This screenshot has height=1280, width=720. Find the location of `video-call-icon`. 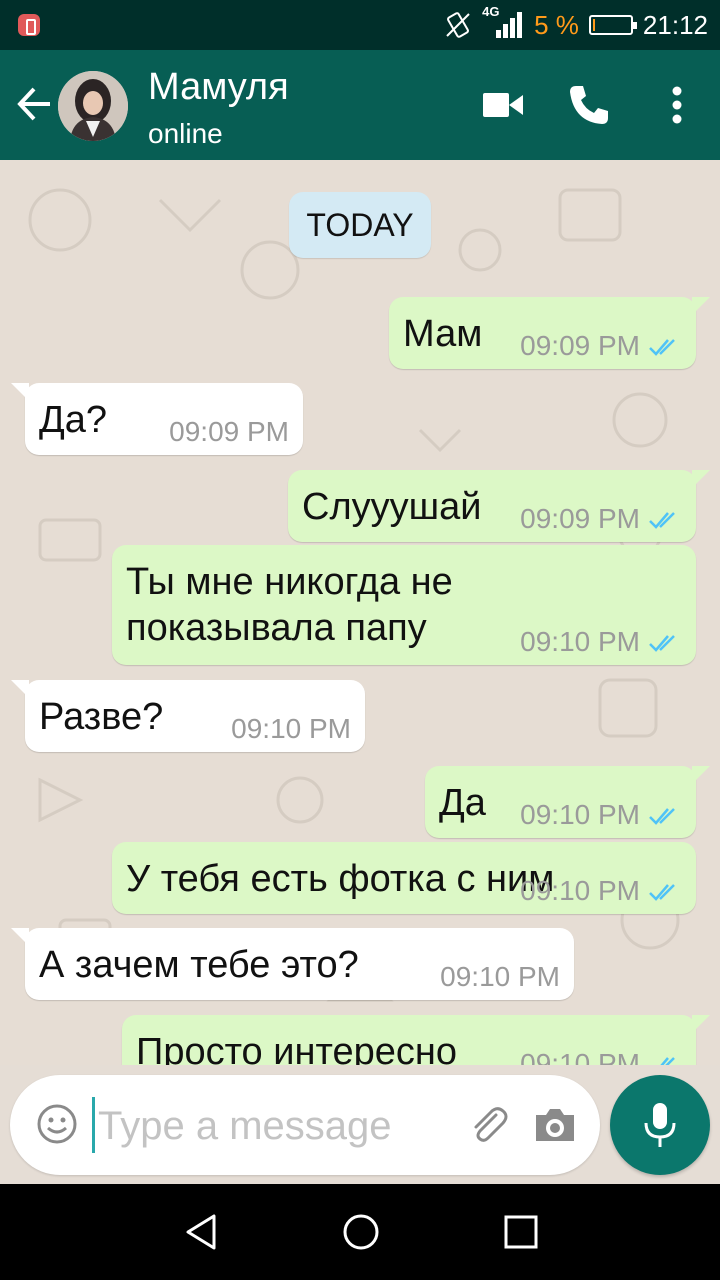

video-call-icon is located at coordinates (503, 105).